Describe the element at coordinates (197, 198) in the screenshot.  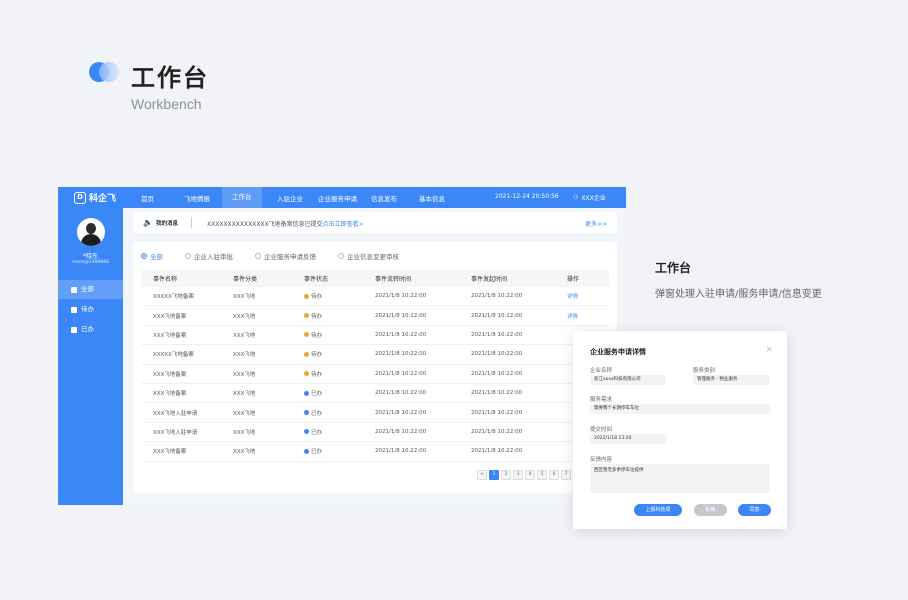
I see `nav-intel: 飞地情报` at that location.